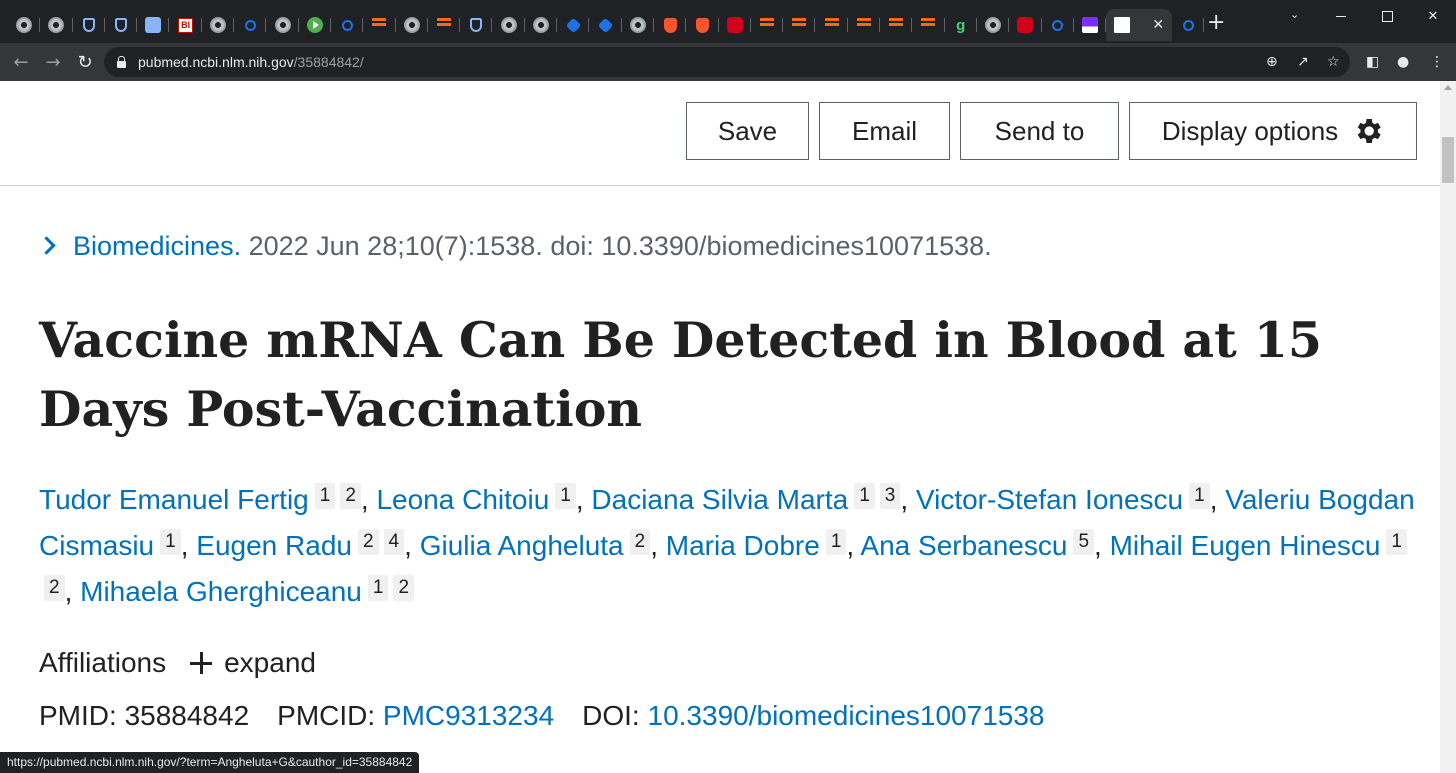 This screenshot has height=773, width=1456. I want to click on browser-tab: BI, so click(186, 25).